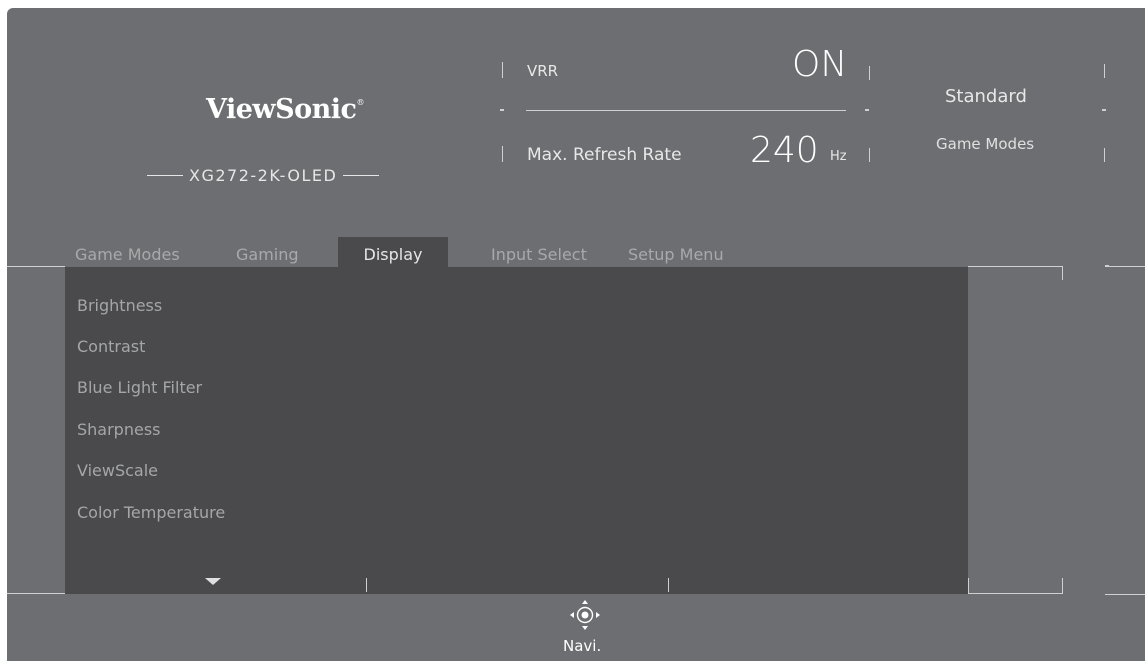  I want to click on refresh-label: Max. Refresh Rate, so click(604, 155).